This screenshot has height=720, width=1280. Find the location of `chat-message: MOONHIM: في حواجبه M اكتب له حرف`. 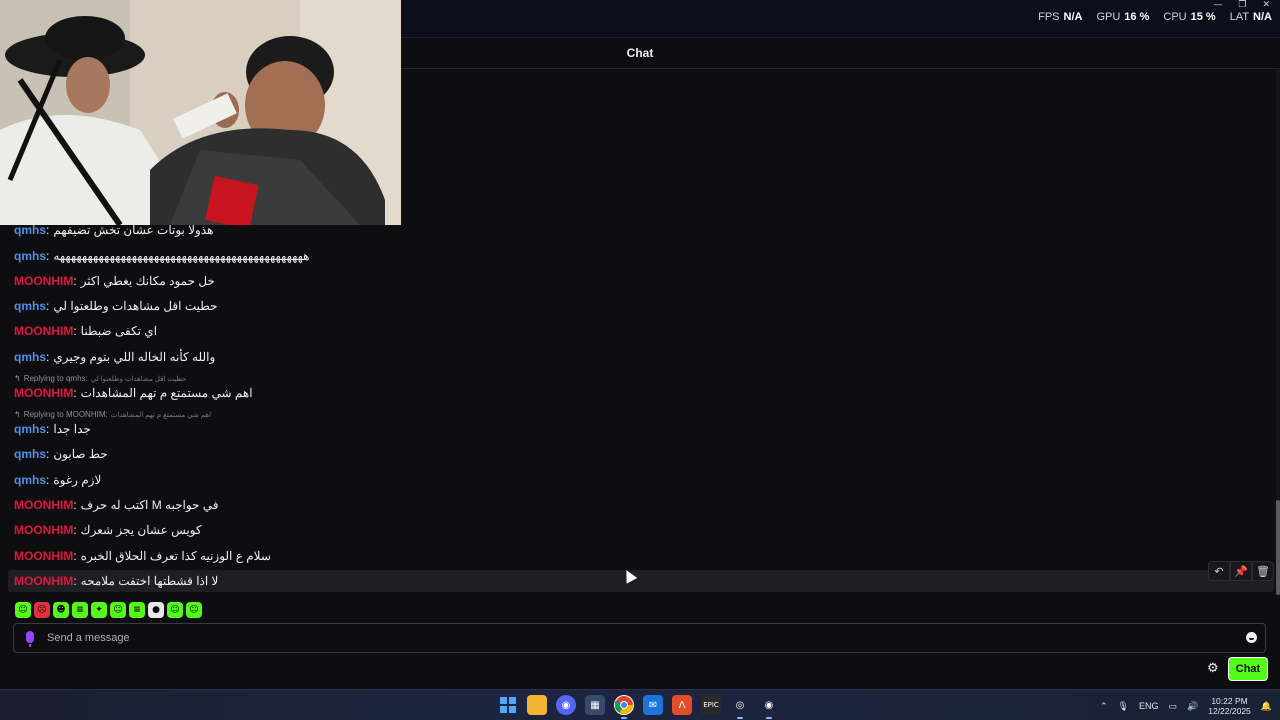

chat-message: MOONHIM: في حواجبه M اكتب له حرف is located at coordinates (641, 505).